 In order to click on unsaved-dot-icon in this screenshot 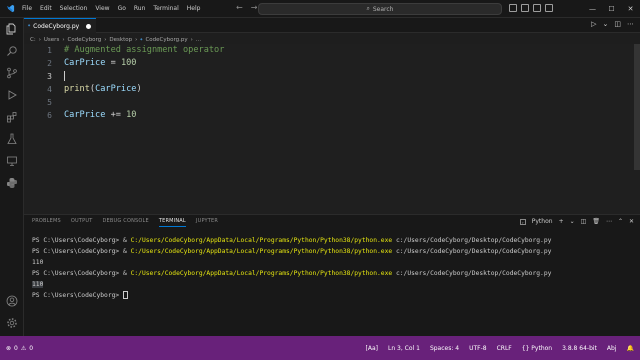, I will do `click(88, 26)`.